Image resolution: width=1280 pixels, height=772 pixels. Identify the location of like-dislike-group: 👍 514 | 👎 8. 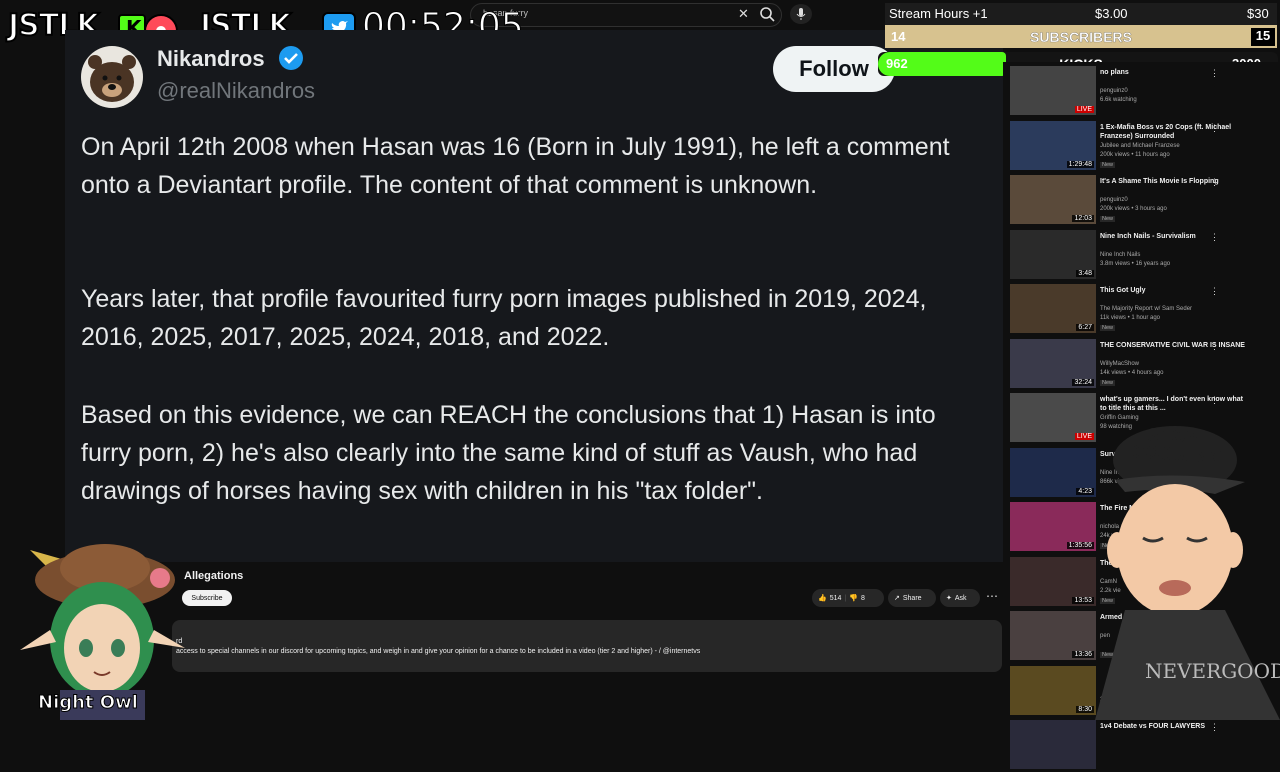
(848, 598).